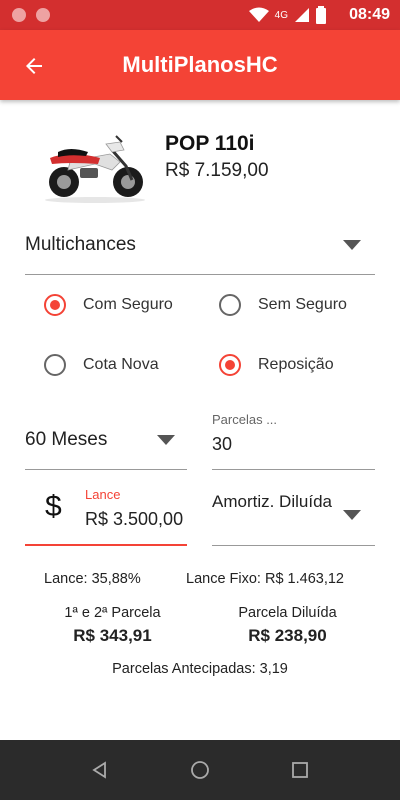  I want to click on app-title: MultiPlanosHC, so click(200, 64).